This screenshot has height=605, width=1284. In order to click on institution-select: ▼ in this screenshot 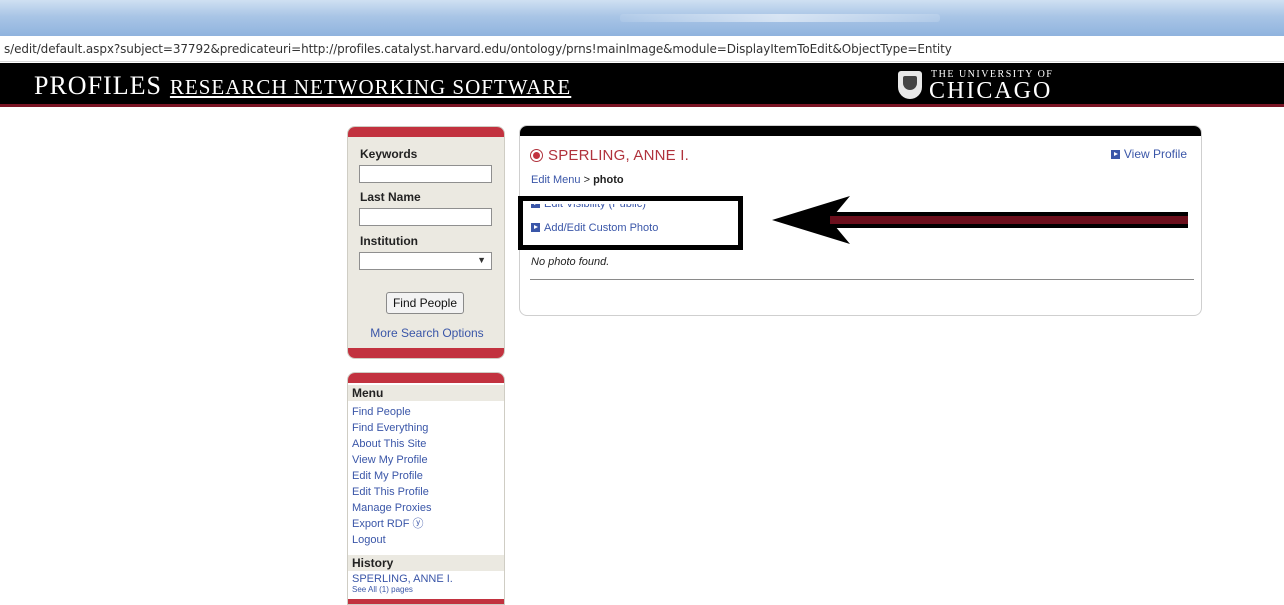, I will do `click(425, 261)`.